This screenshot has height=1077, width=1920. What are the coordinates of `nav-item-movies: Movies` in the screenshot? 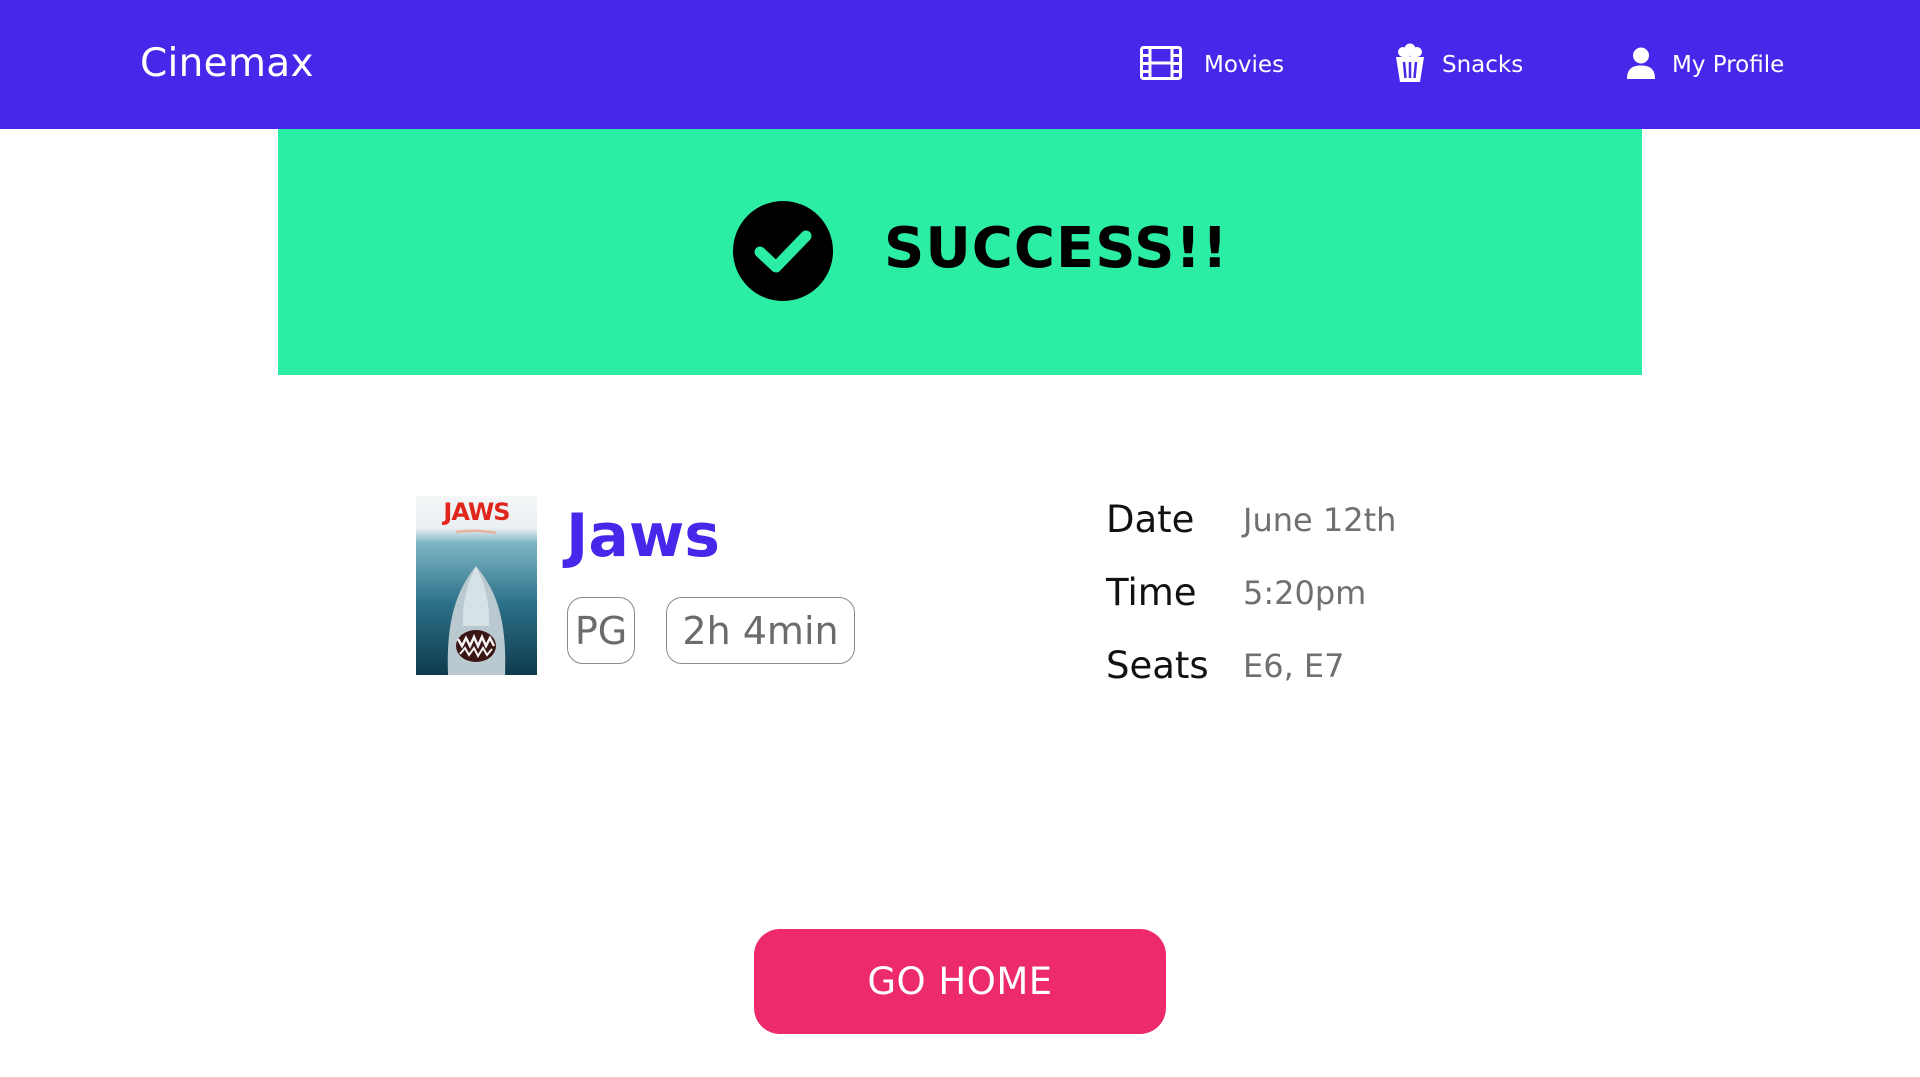 It's located at (1212, 65).